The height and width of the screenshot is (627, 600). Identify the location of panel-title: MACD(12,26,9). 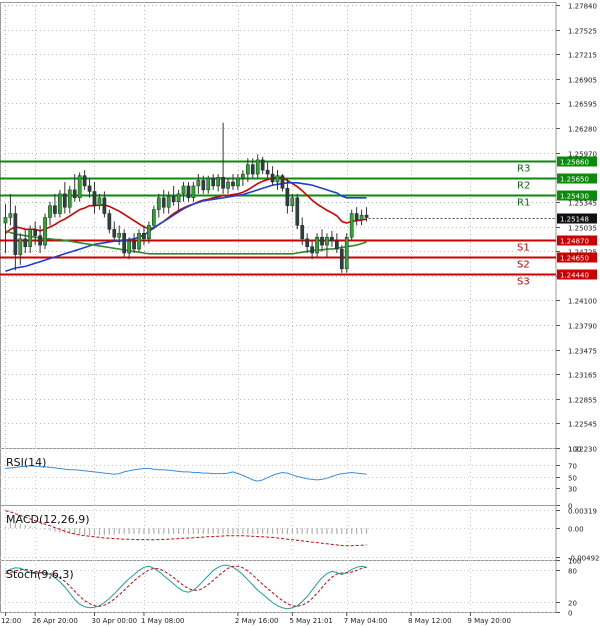
(48, 519).